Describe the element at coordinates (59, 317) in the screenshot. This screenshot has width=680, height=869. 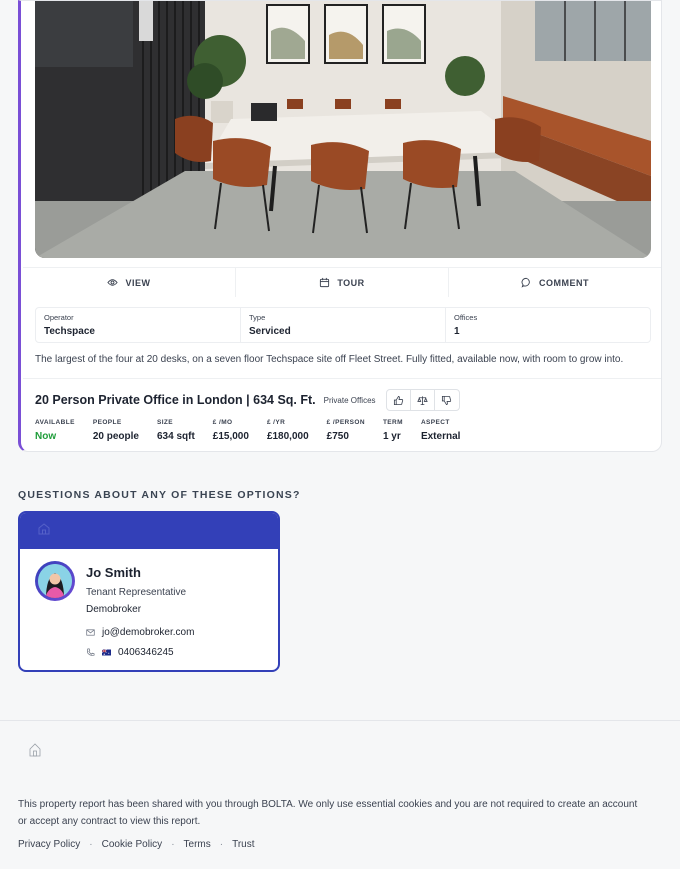
I see `fact-label: Operator` at that location.